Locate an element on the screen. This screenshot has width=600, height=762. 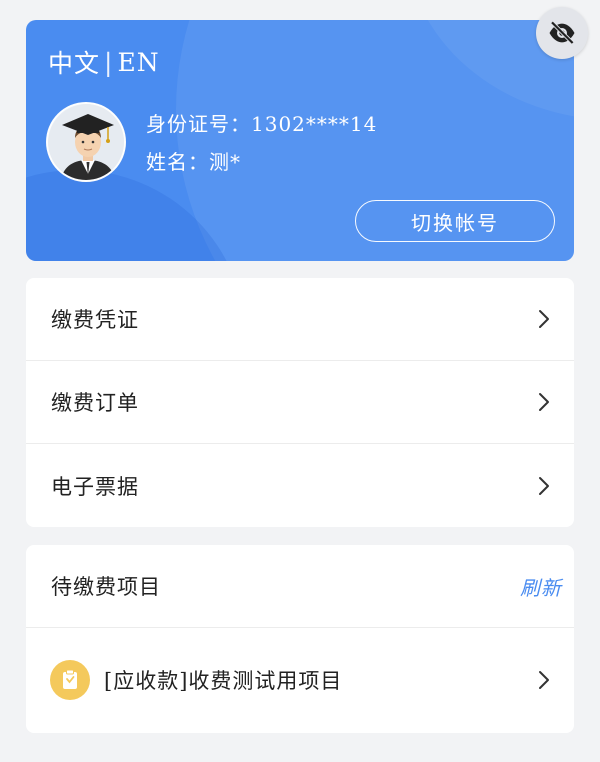
pending-item-label: [应收款]收费测试用项目 is located at coordinates (223, 681).